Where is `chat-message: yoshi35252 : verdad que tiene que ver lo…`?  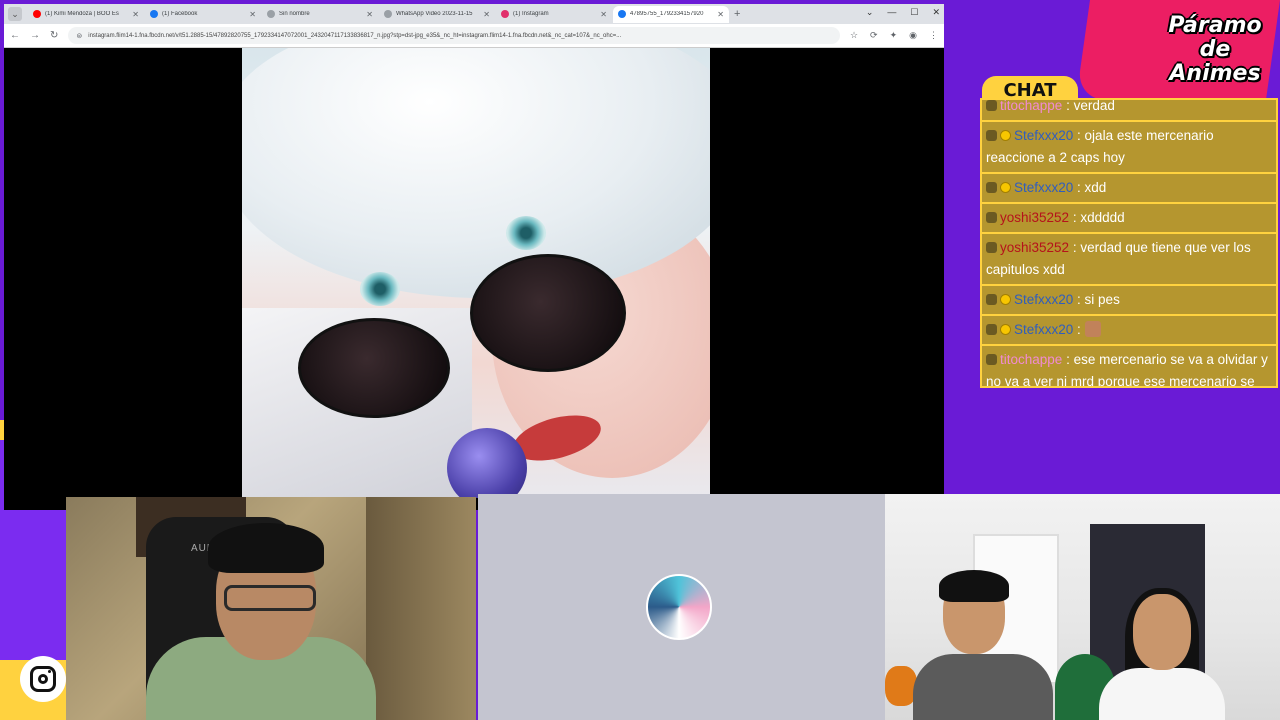
chat-message: yoshi35252 : verdad que tiene que ver lo… is located at coordinates (1129, 259).